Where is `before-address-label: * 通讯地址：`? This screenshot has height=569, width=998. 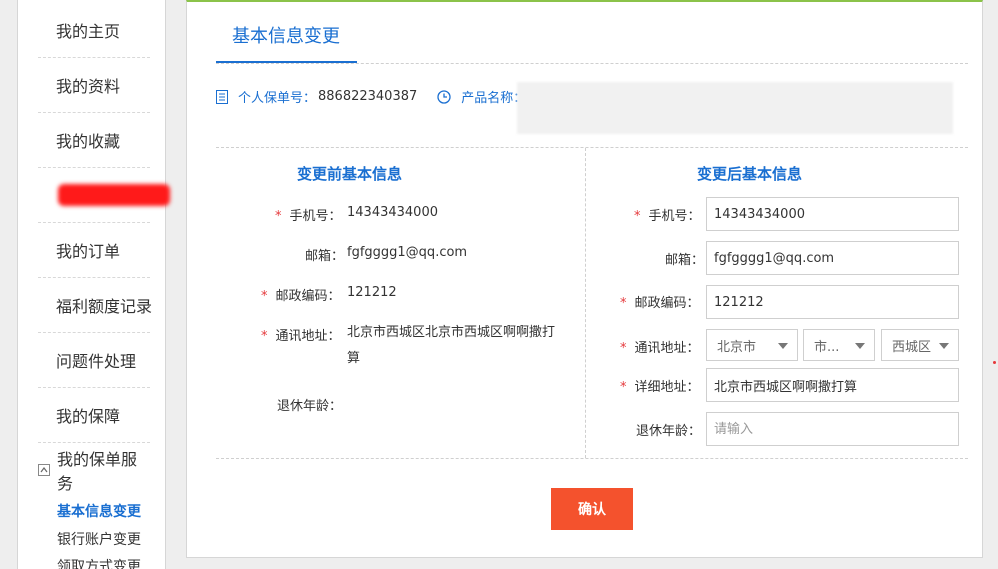
before-address-label: * 通讯地址： is located at coordinates (301, 334).